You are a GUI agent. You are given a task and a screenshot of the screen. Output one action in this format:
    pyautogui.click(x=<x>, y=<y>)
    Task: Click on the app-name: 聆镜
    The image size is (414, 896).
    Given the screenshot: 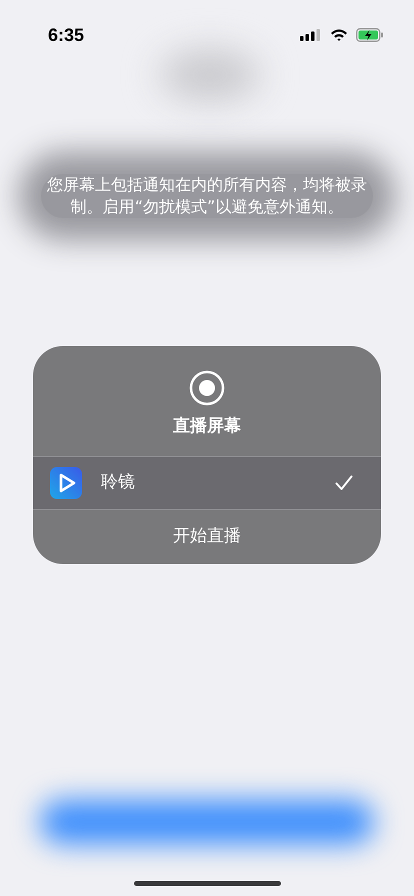 What is the action you would take?
    pyautogui.click(x=118, y=482)
    